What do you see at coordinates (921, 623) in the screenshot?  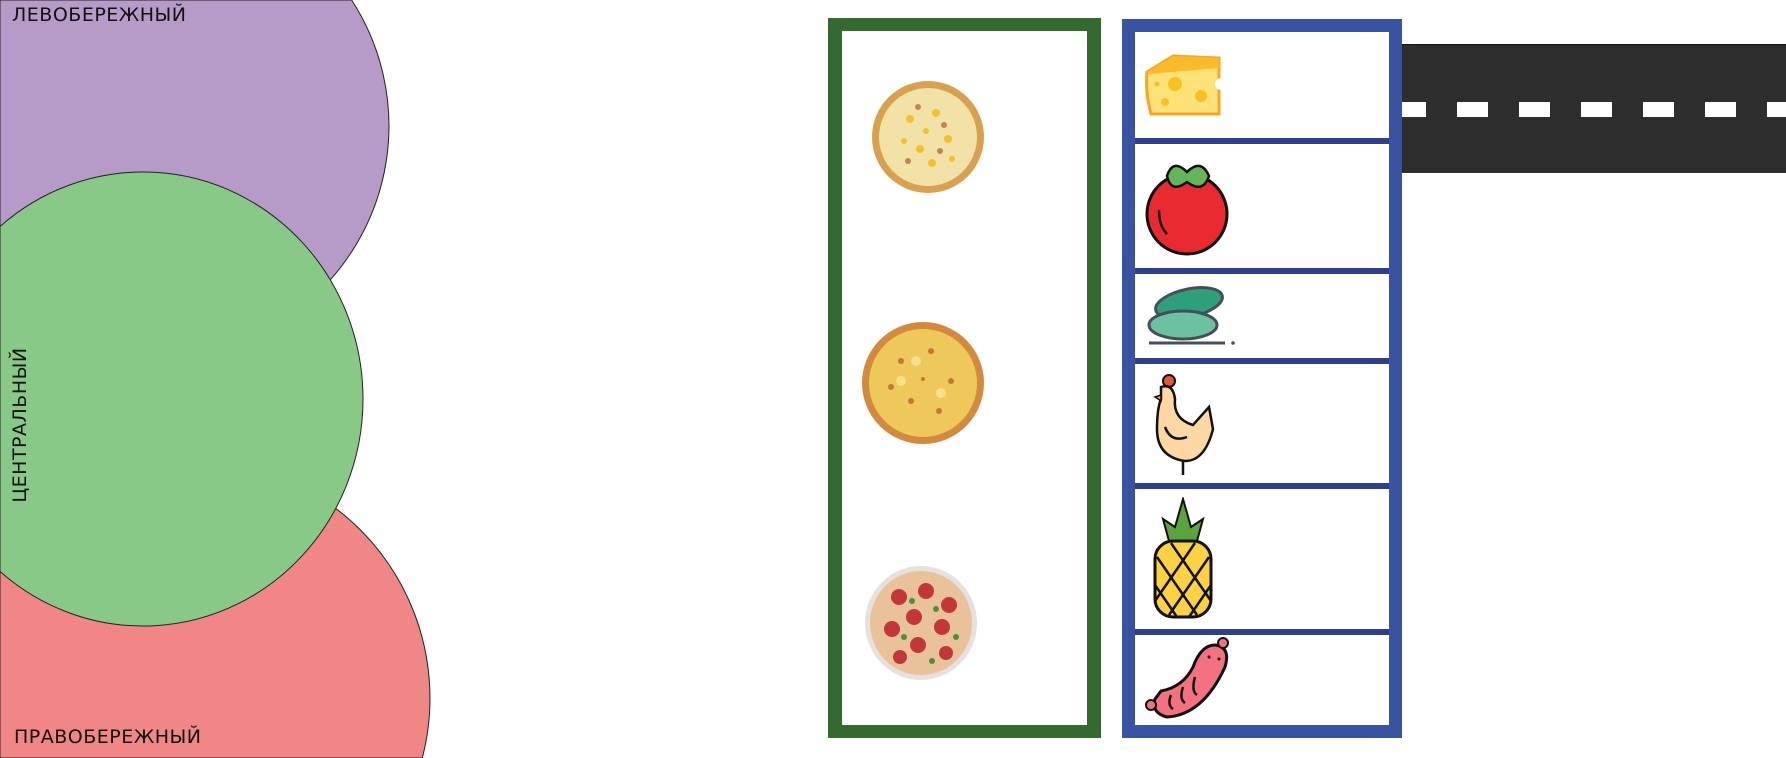 I see `pepperoni-pizza` at bounding box center [921, 623].